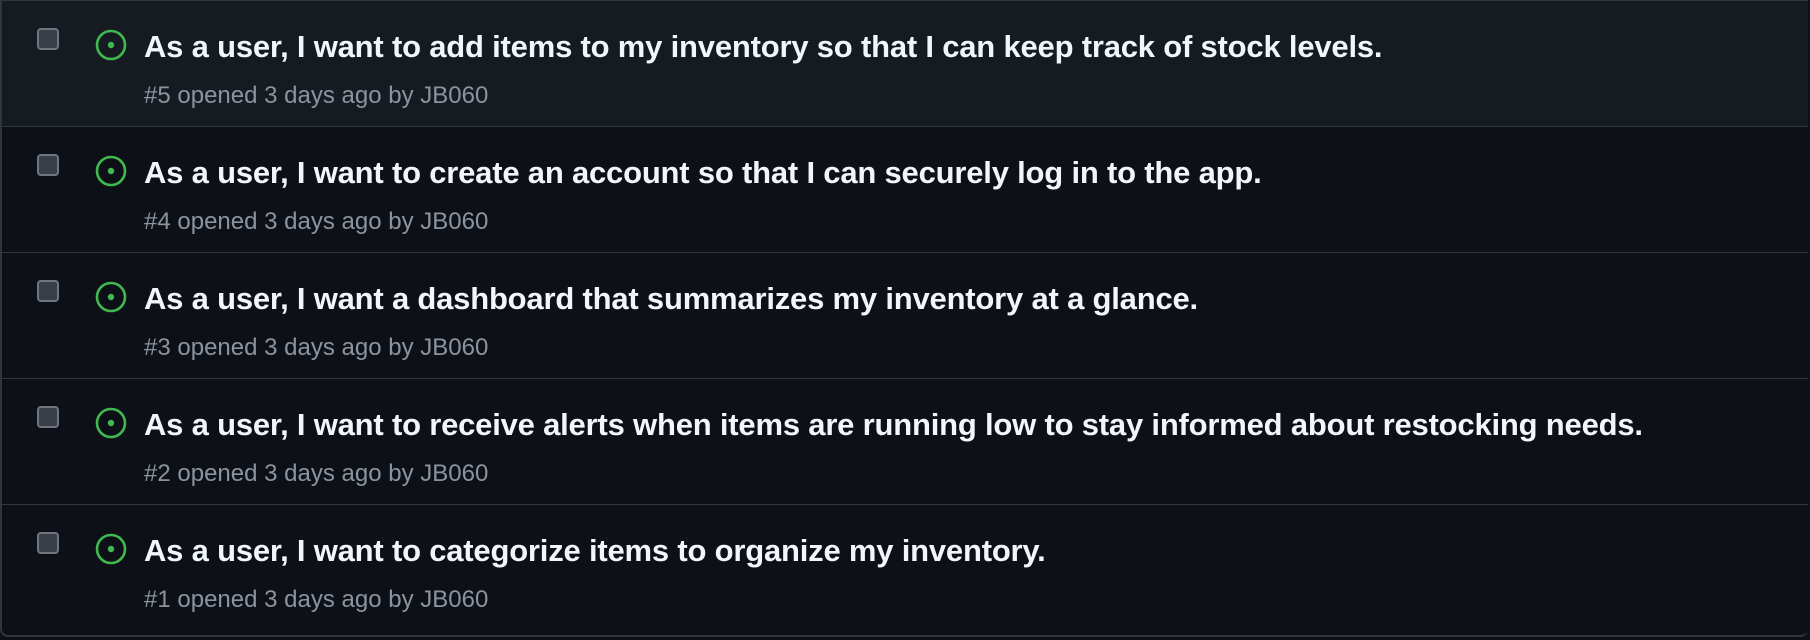  What do you see at coordinates (157, 599) in the screenshot?
I see `issue-number: #1` at bounding box center [157, 599].